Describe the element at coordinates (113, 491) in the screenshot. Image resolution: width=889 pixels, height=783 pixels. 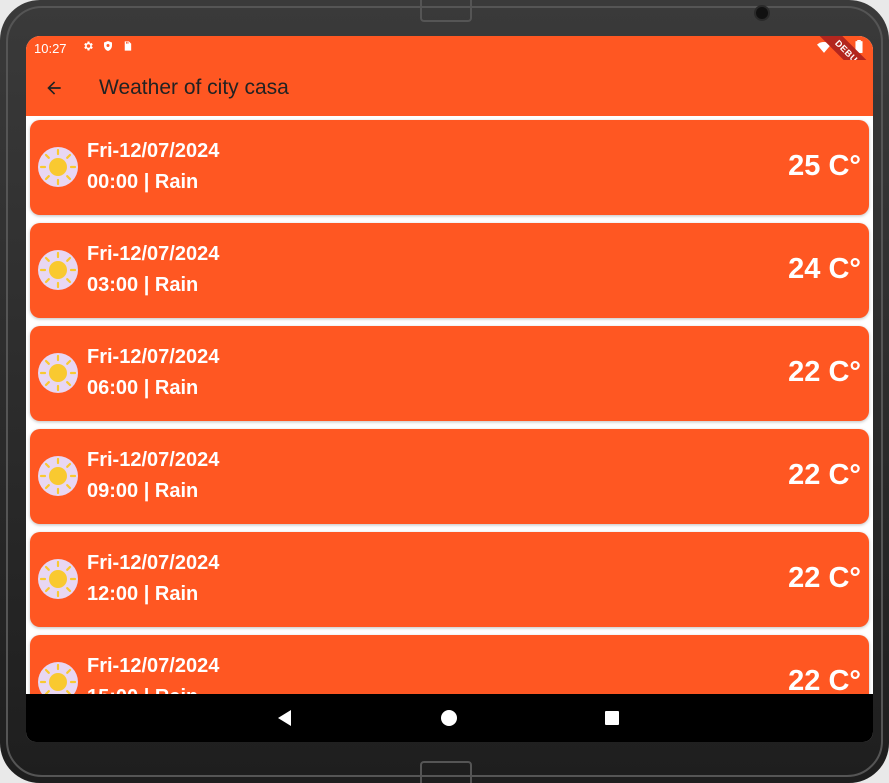
I see `forecast-time: 09:00` at that location.